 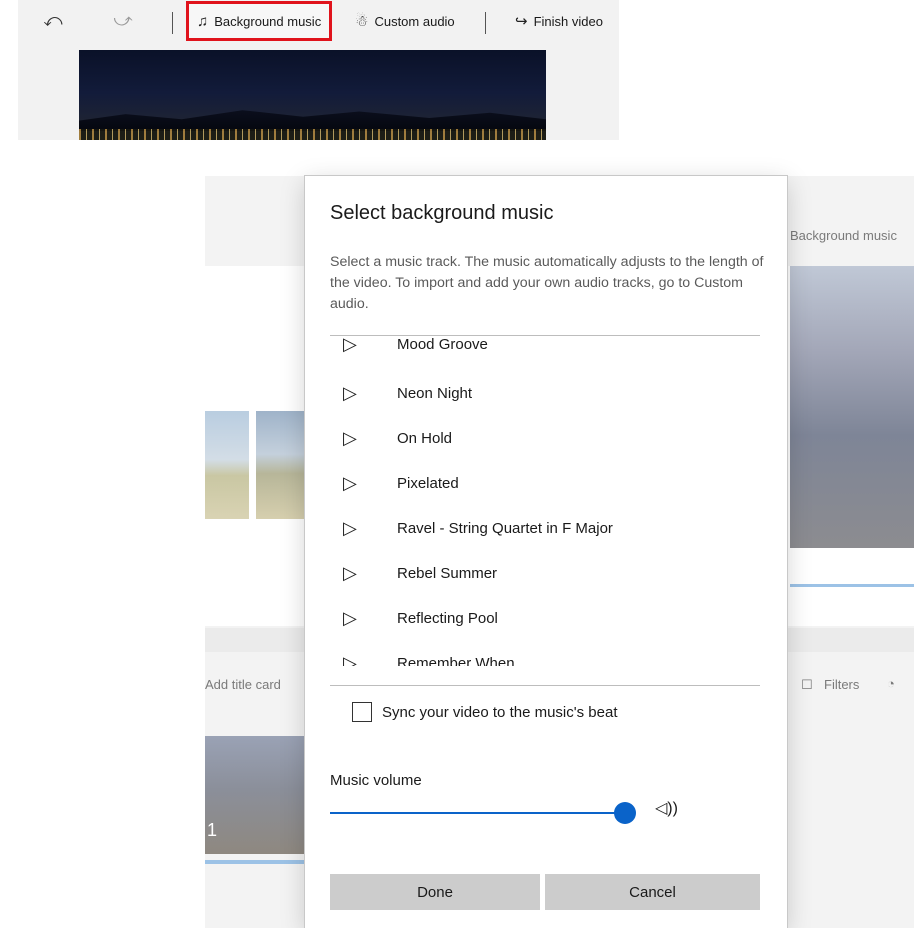 I want to click on custom-audio-label: Custom audio, so click(x=414, y=21).